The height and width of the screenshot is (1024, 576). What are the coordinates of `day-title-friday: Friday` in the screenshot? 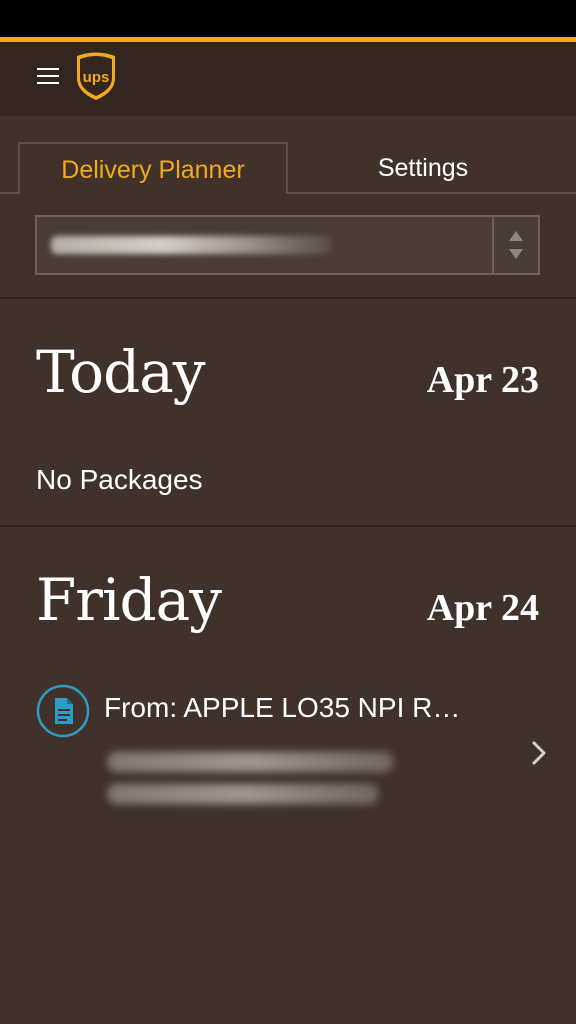 It's located at (129, 600).